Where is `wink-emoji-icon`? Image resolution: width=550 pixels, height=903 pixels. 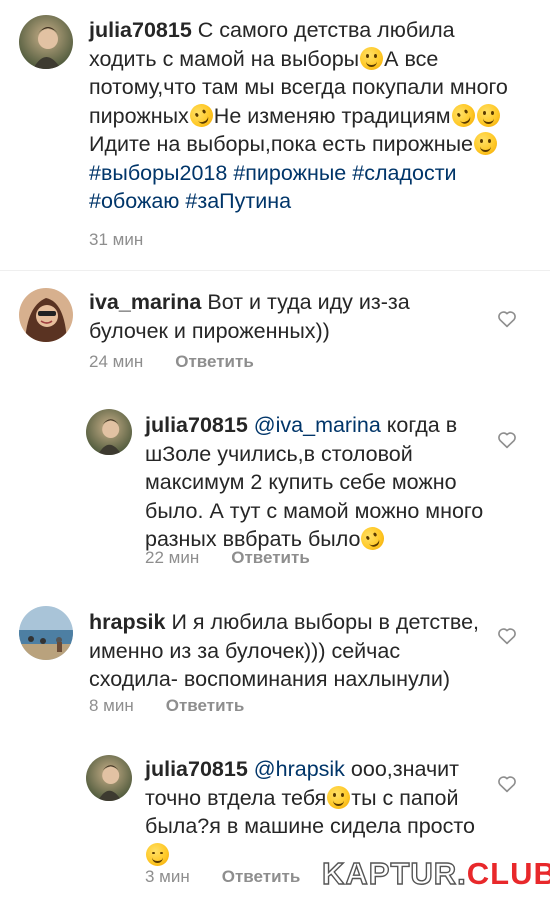
wink-emoji-icon is located at coordinates (157, 854).